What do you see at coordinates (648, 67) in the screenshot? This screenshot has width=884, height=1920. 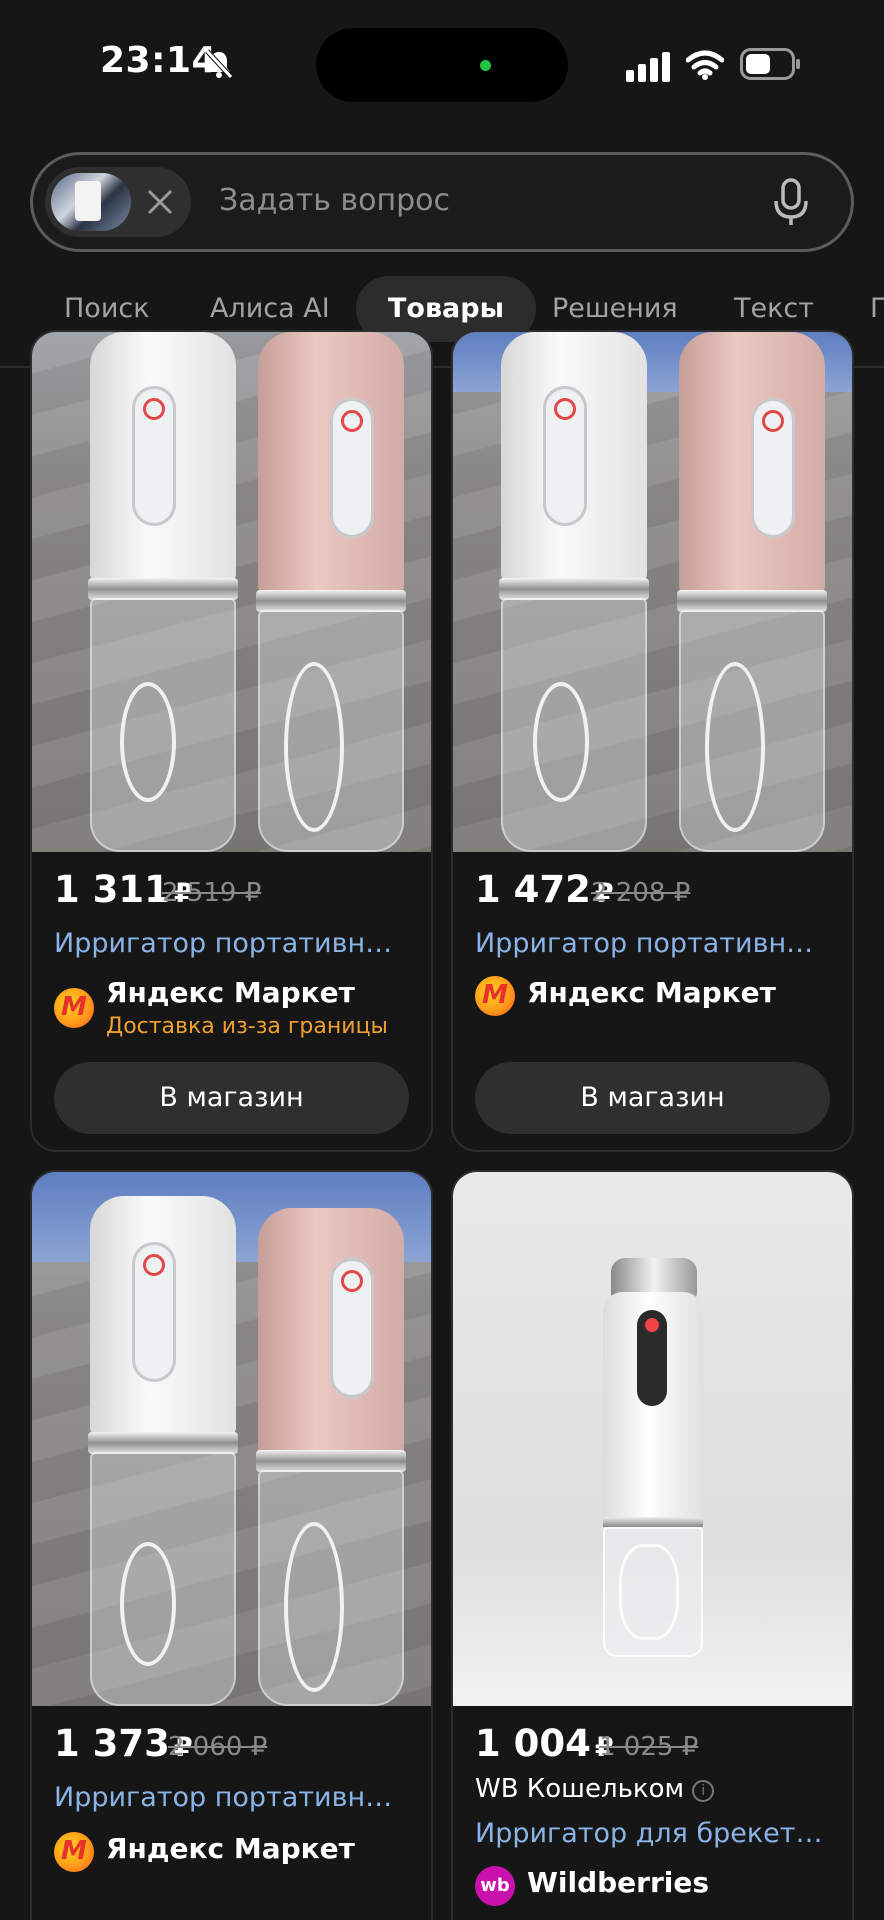 I see `cellular-signal-icon` at bounding box center [648, 67].